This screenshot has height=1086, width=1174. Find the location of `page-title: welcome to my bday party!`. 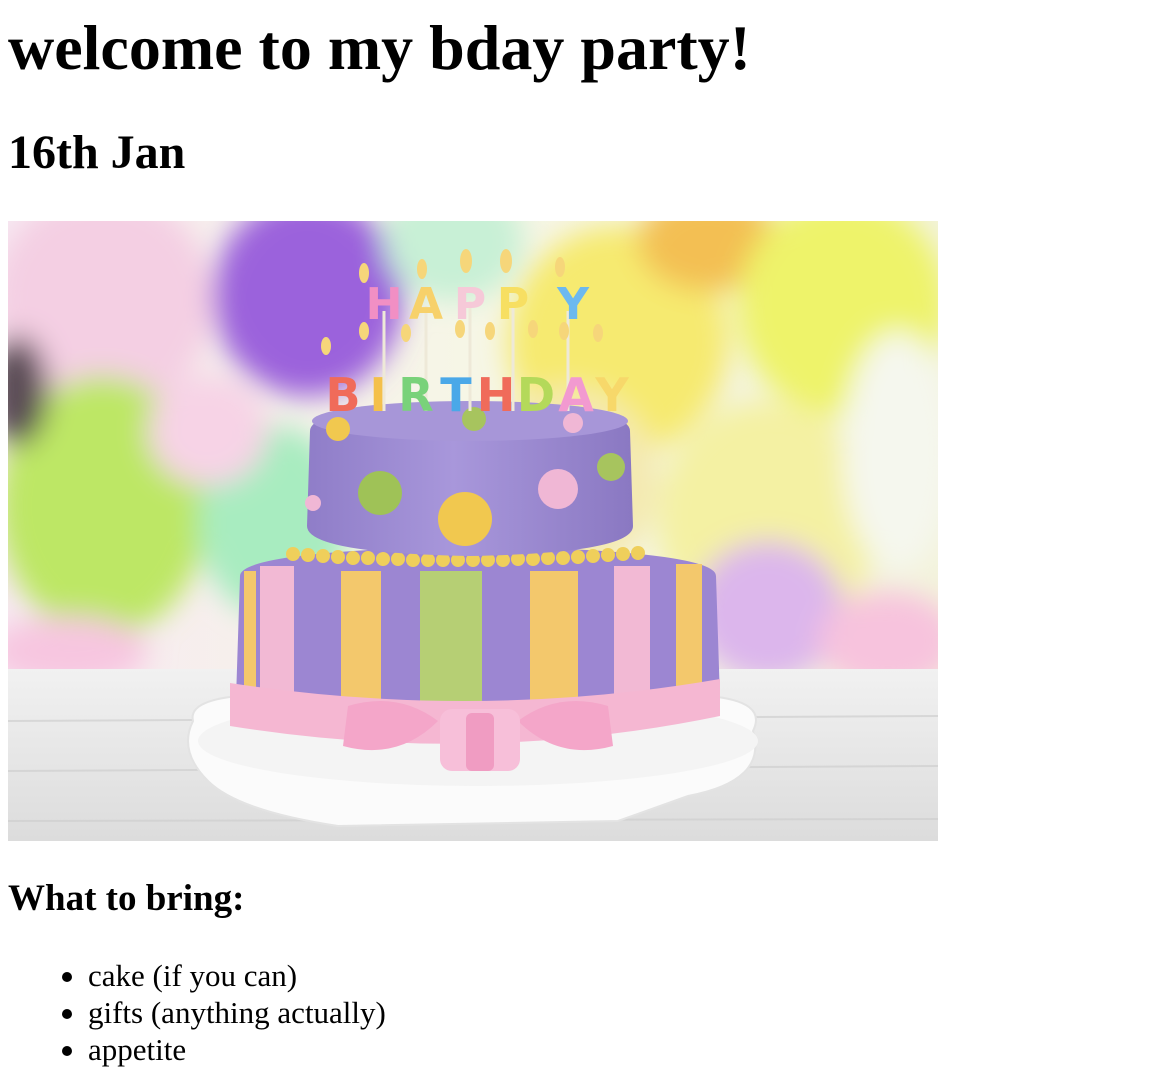

page-title: welcome to my bday party! is located at coordinates (379, 47).